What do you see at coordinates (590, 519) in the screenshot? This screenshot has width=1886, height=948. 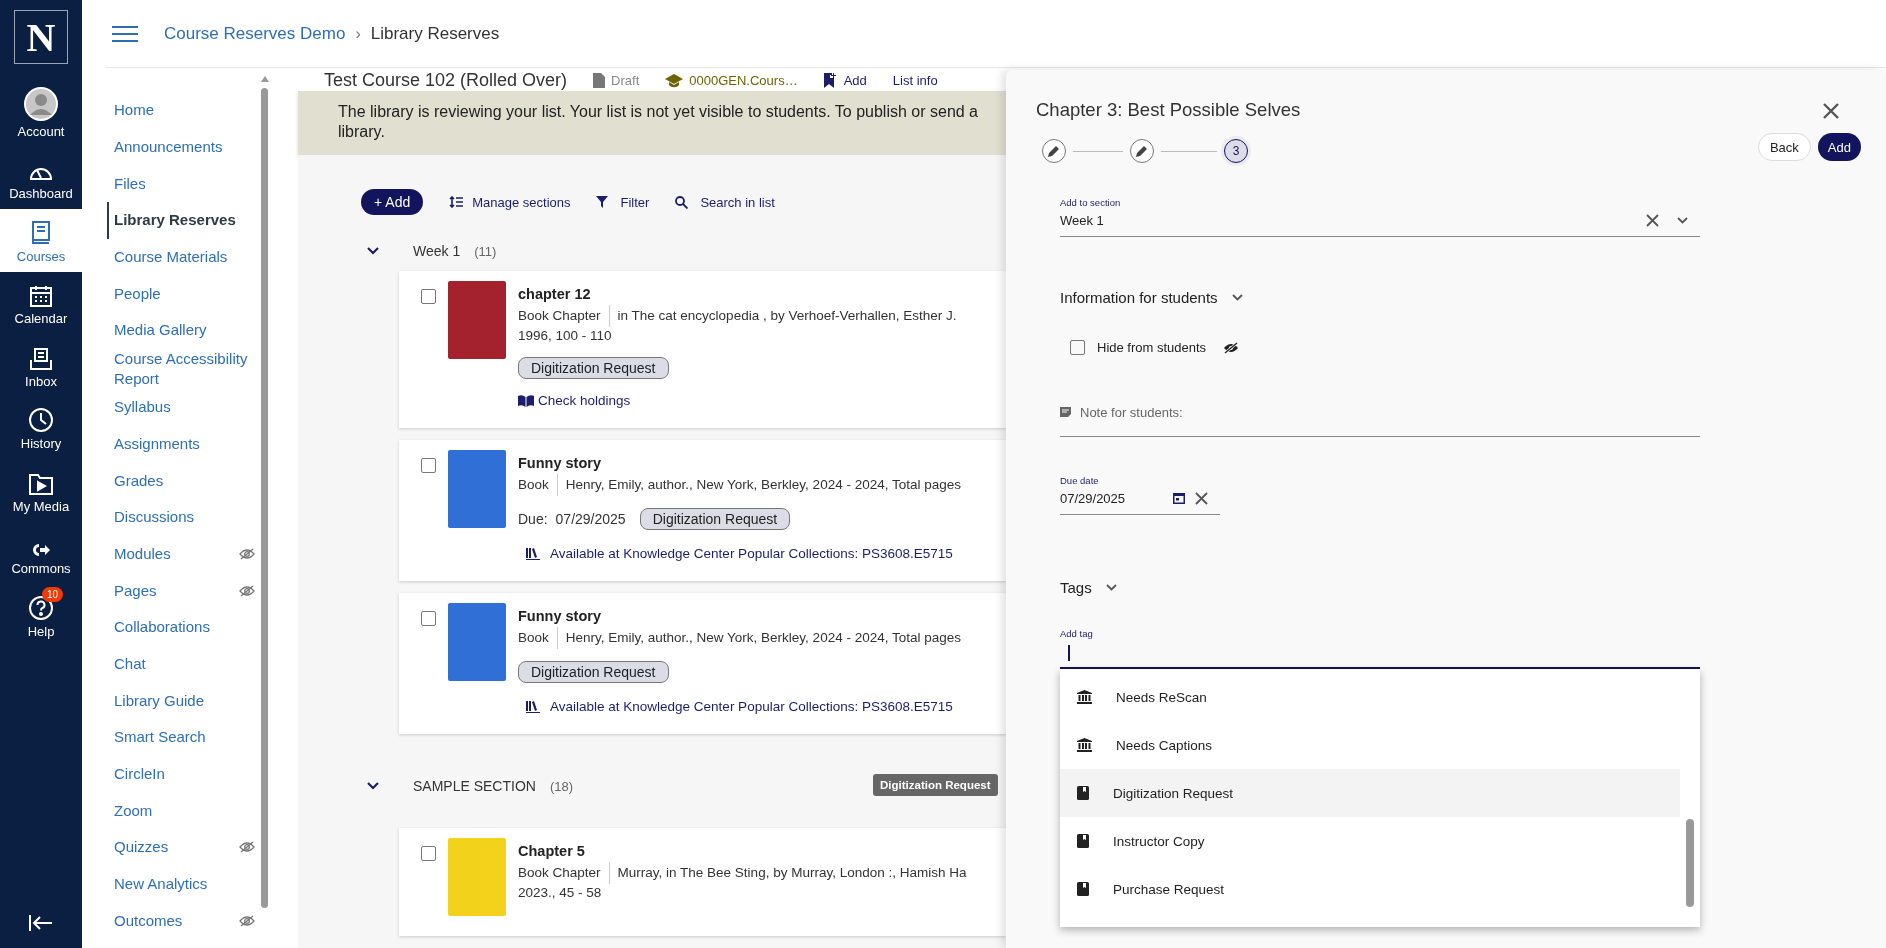 I see `due-date: 07/29/2025` at bounding box center [590, 519].